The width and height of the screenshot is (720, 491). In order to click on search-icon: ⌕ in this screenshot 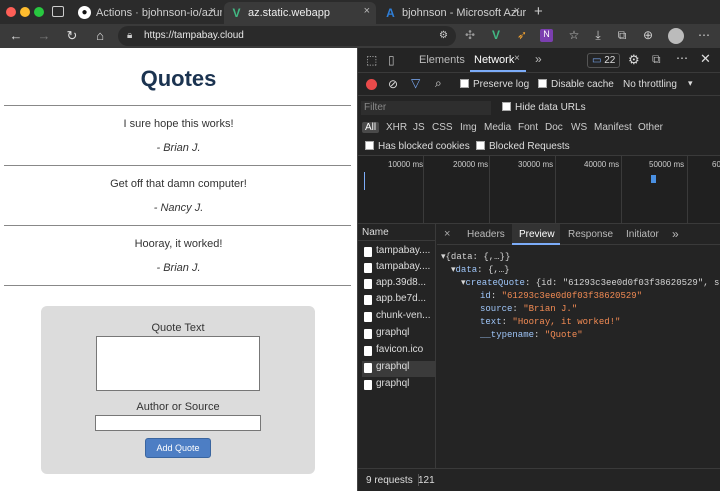, I will do `click(438, 83)`.